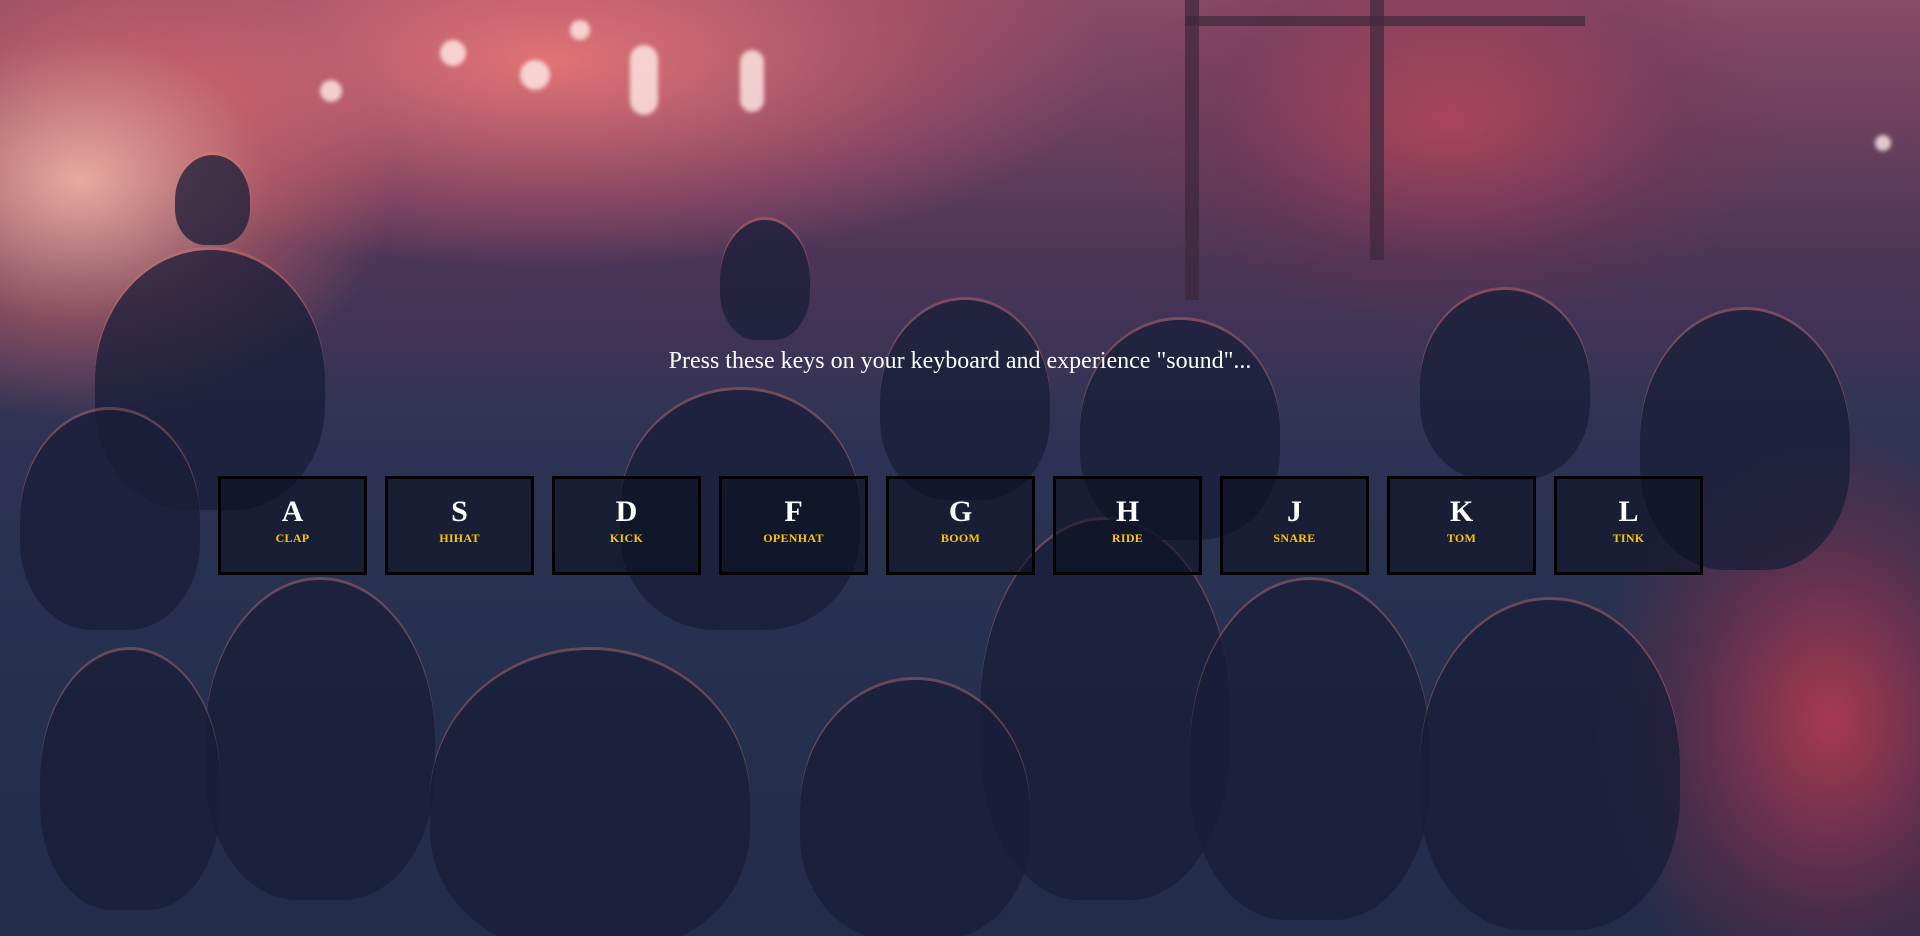  What do you see at coordinates (1628, 511) in the screenshot?
I see `key-letter: L` at bounding box center [1628, 511].